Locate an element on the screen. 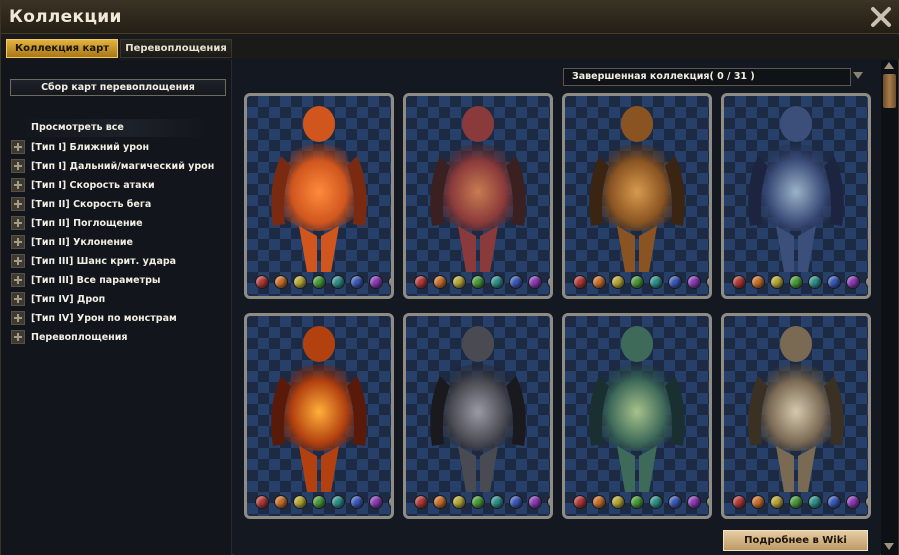  card-fire-golem is located at coordinates (319, 416).